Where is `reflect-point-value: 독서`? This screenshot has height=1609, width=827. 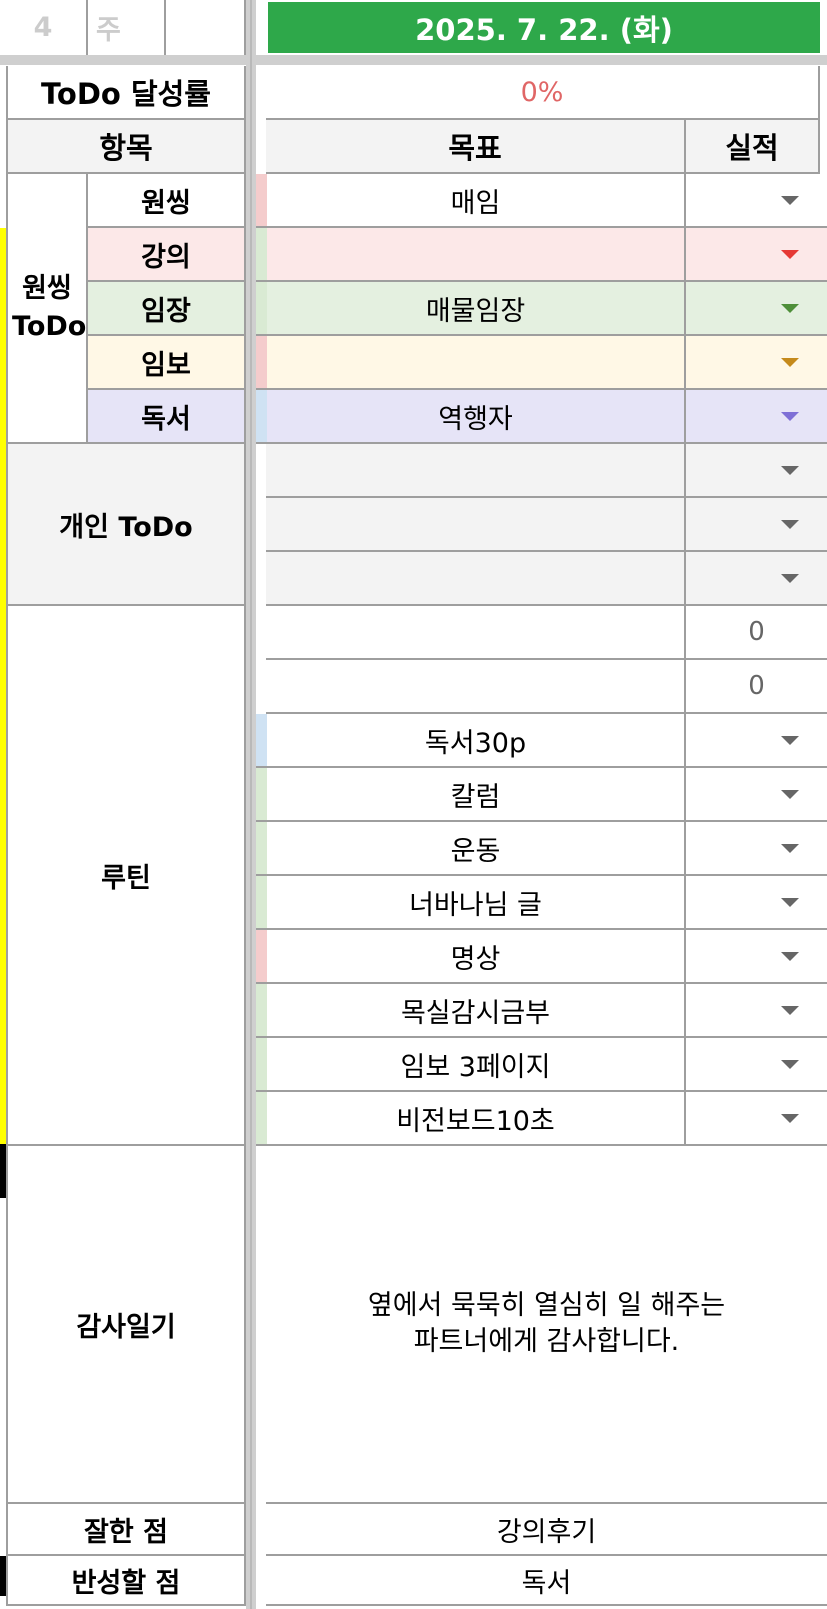 reflect-point-value: 독서 is located at coordinates (546, 1581).